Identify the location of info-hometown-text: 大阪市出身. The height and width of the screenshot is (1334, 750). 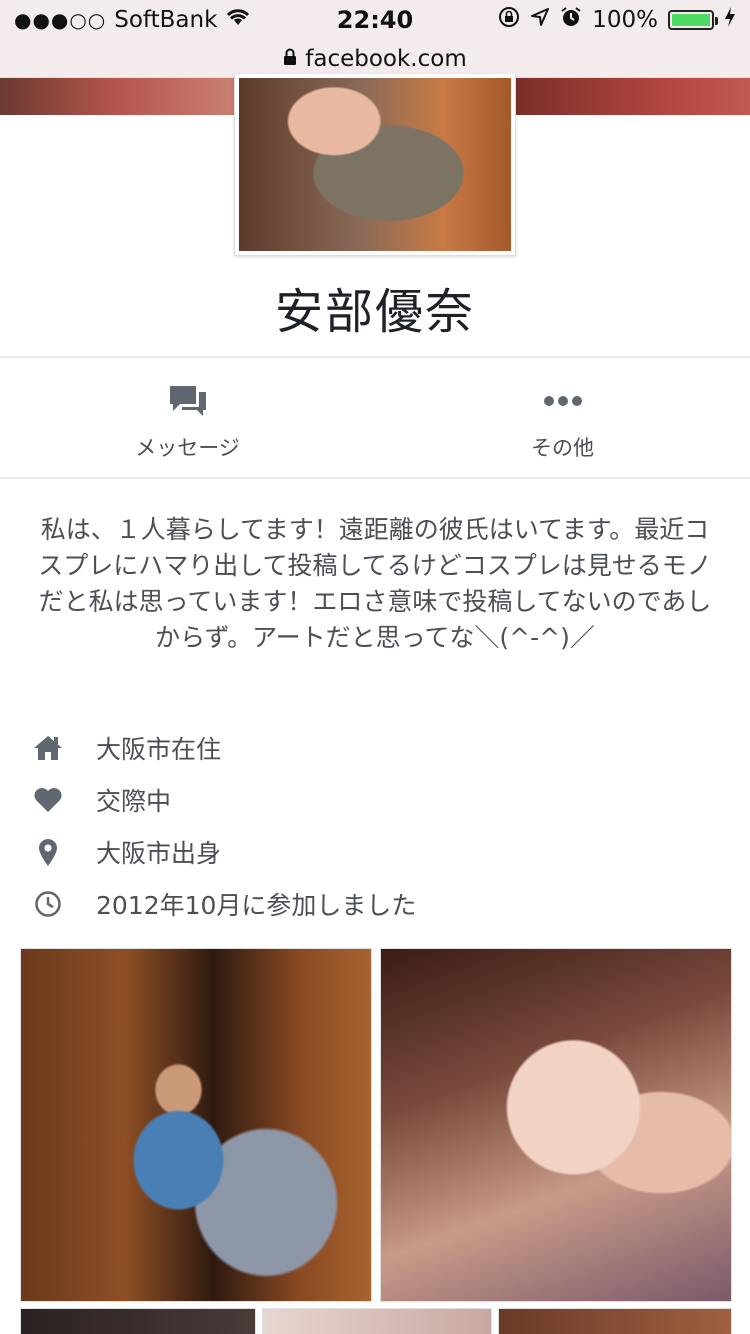
(159, 853).